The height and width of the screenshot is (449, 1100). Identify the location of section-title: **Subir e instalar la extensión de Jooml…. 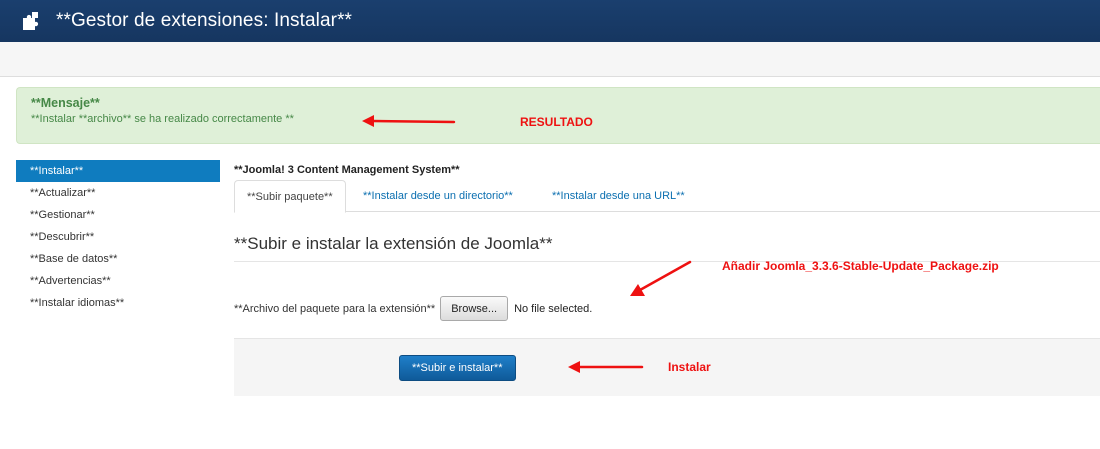
(393, 243).